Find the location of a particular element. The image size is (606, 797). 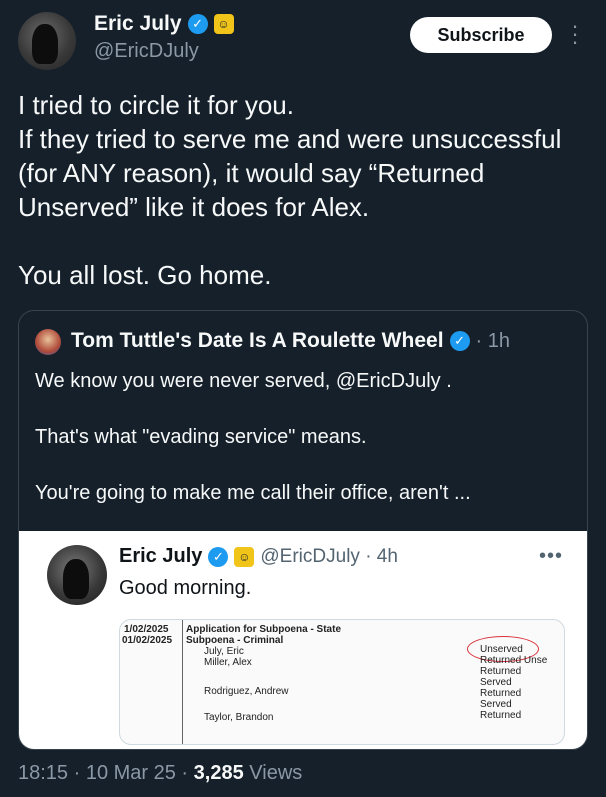

doc-party-name: Rodriguez, Andrew is located at coordinates (246, 691).